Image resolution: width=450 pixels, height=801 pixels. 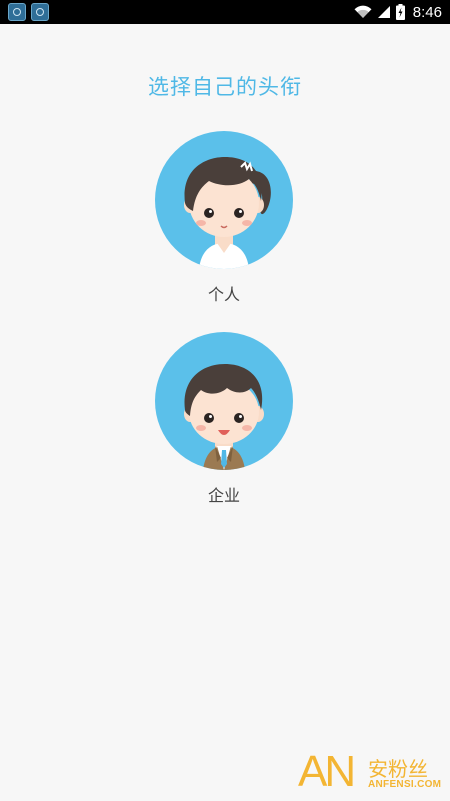 What do you see at coordinates (427, 12) in the screenshot?
I see `status-time: 8:46` at bounding box center [427, 12].